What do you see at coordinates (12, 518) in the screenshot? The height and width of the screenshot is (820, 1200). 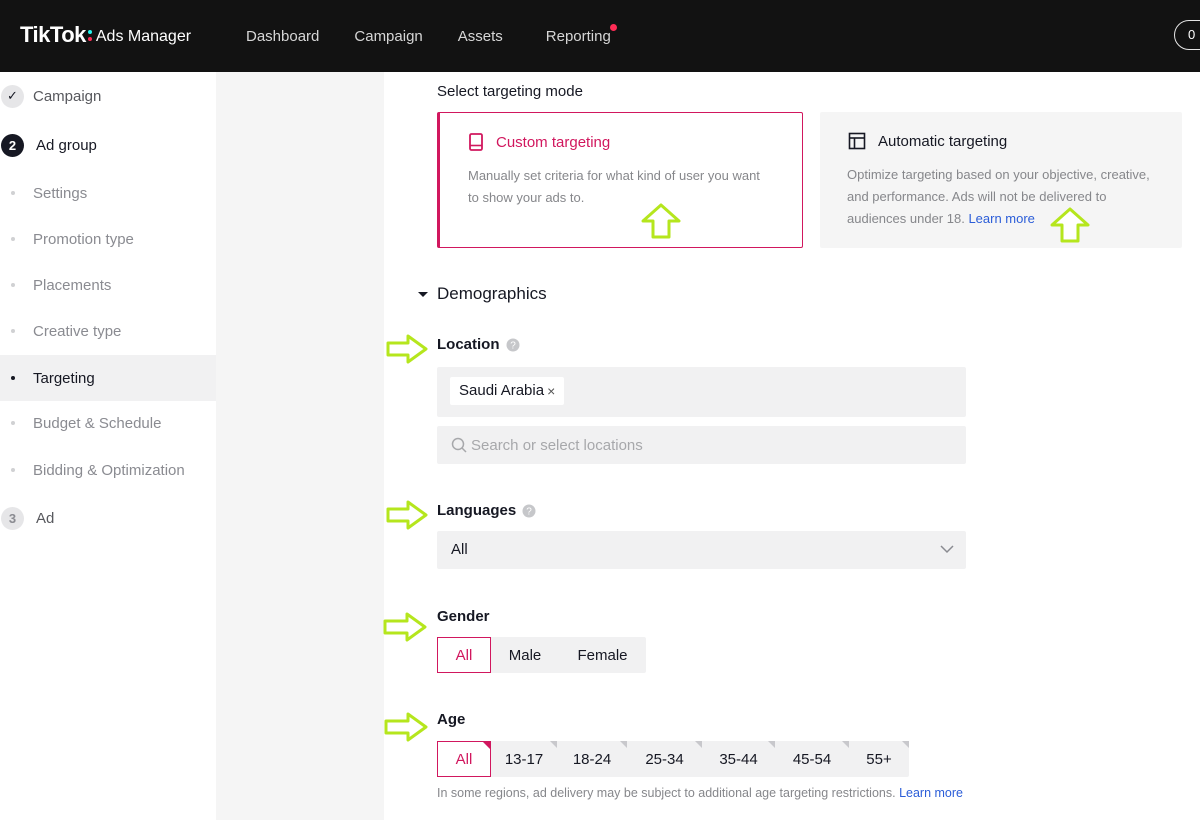 I see `step-number-icon: 3` at bounding box center [12, 518].